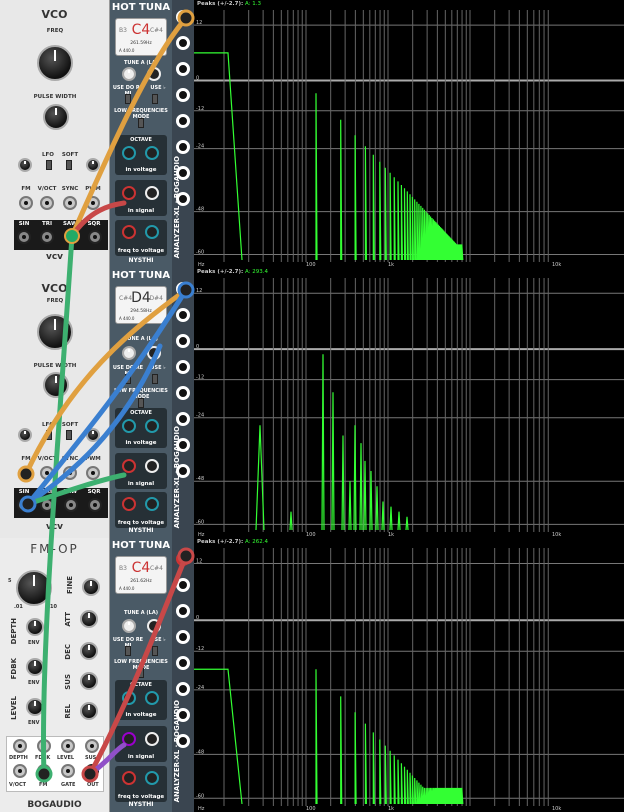 The height and width of the screenshot is (812, 624). I want to click on fine-knob, so click(91, 587).